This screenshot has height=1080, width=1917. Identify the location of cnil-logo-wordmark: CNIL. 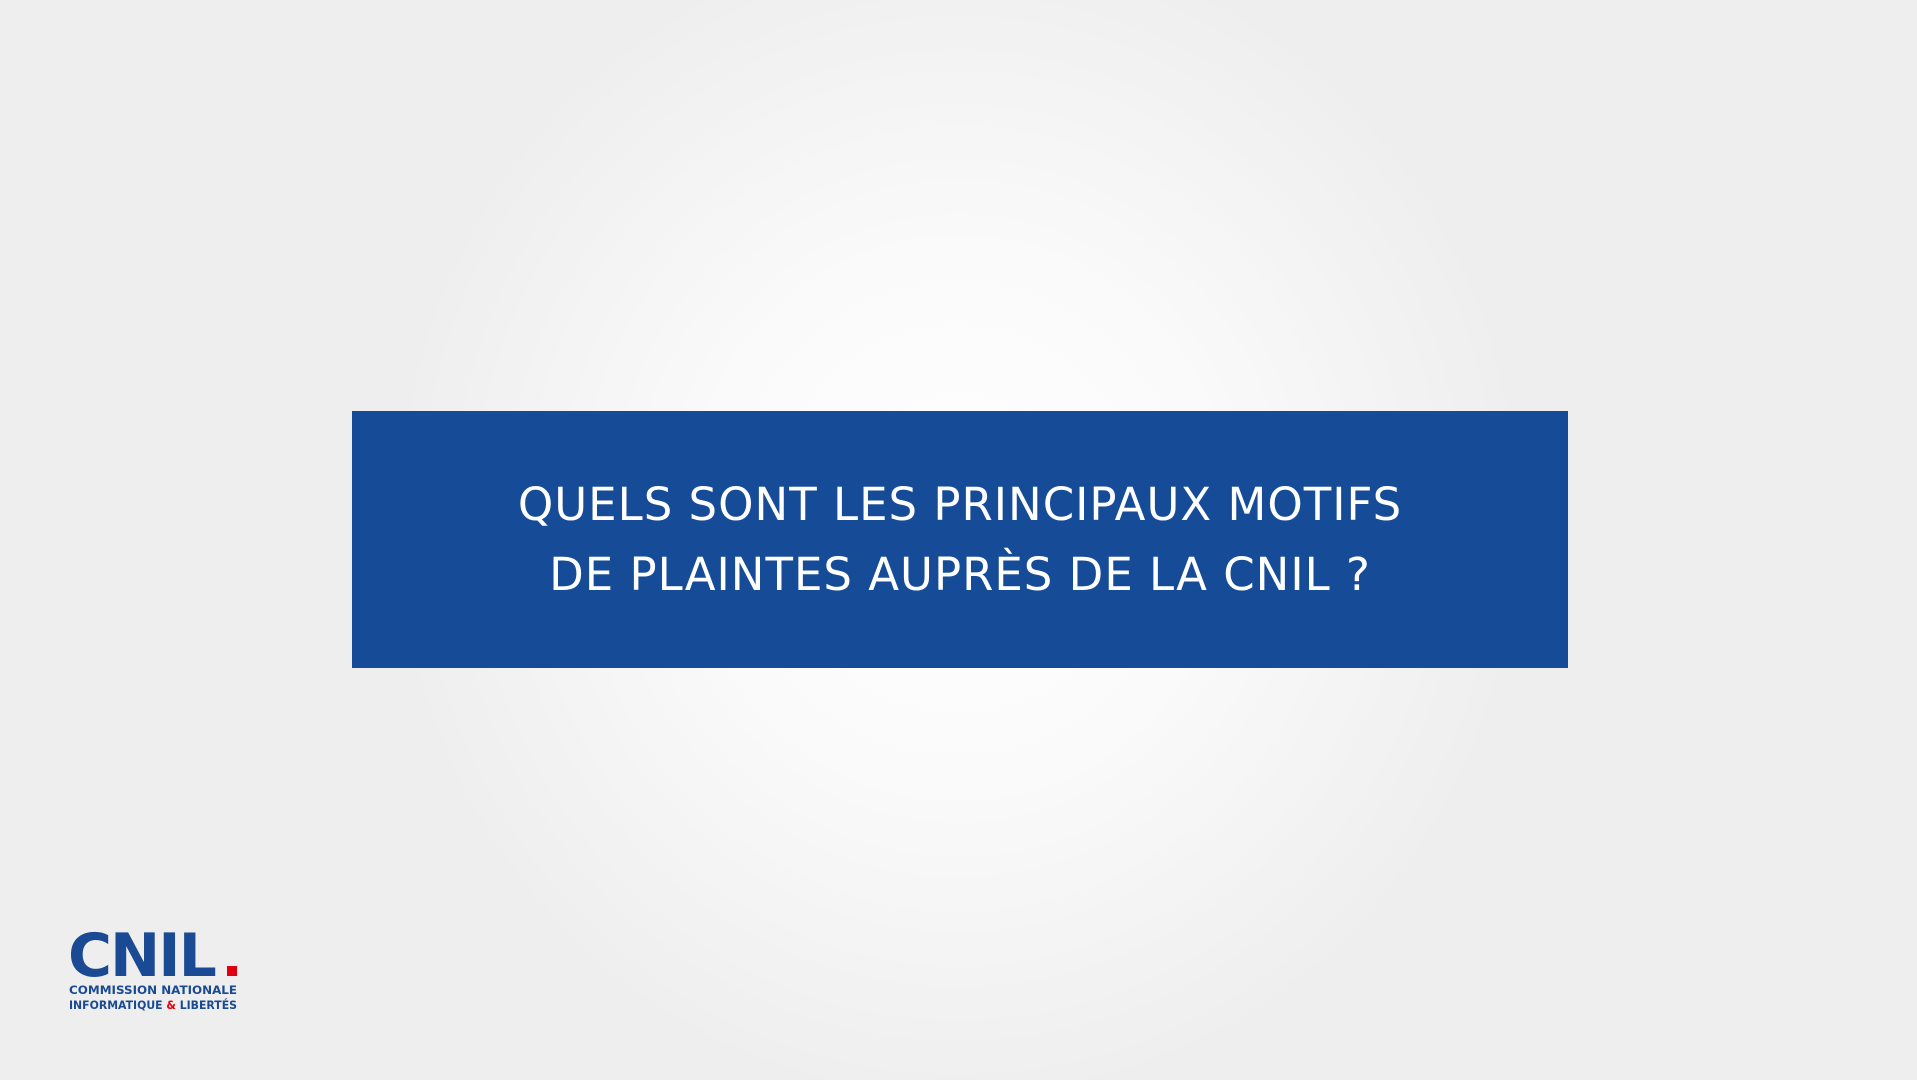
(142, 956).